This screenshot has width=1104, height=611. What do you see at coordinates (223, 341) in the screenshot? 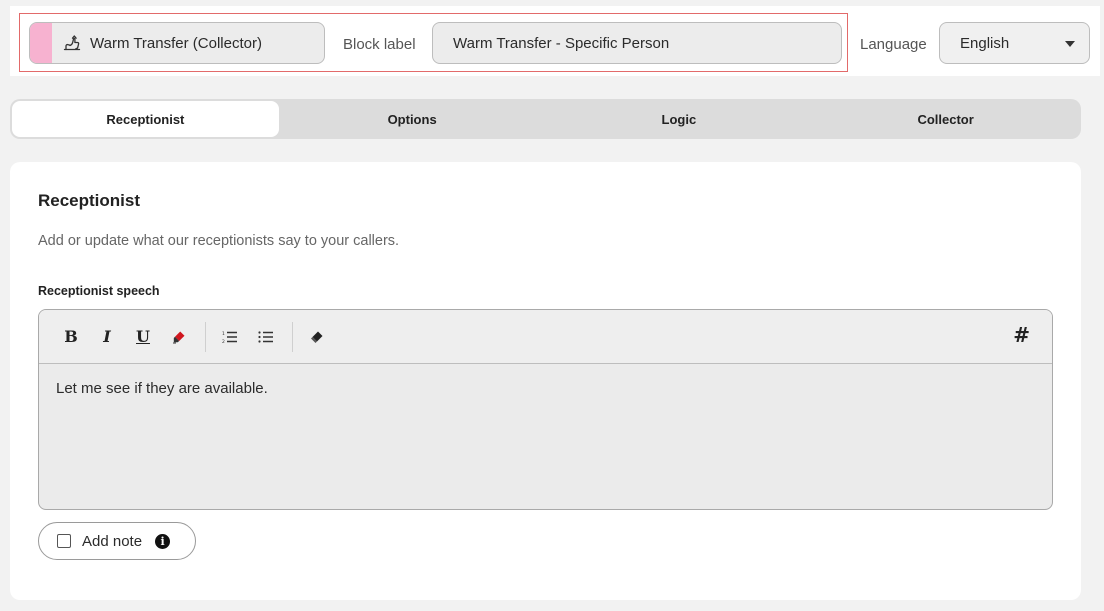
I see `svg-text: 2` at bounding box center [223, 341].